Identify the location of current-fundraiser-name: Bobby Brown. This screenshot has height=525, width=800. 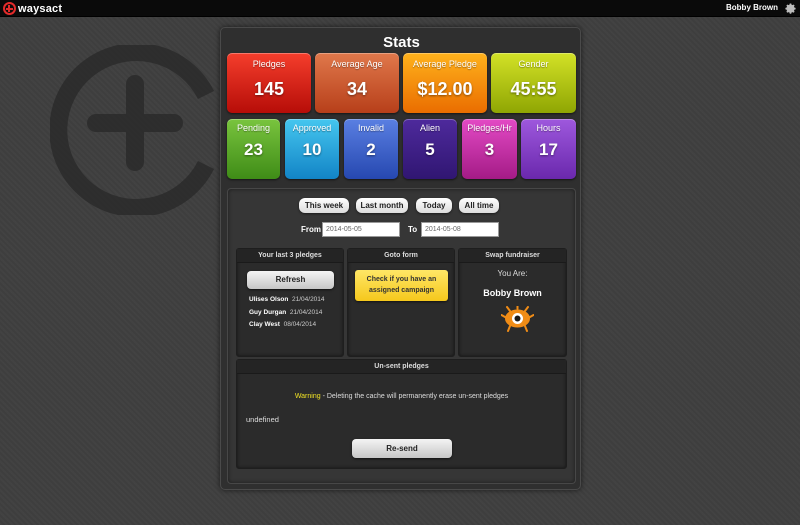
(512, 293).